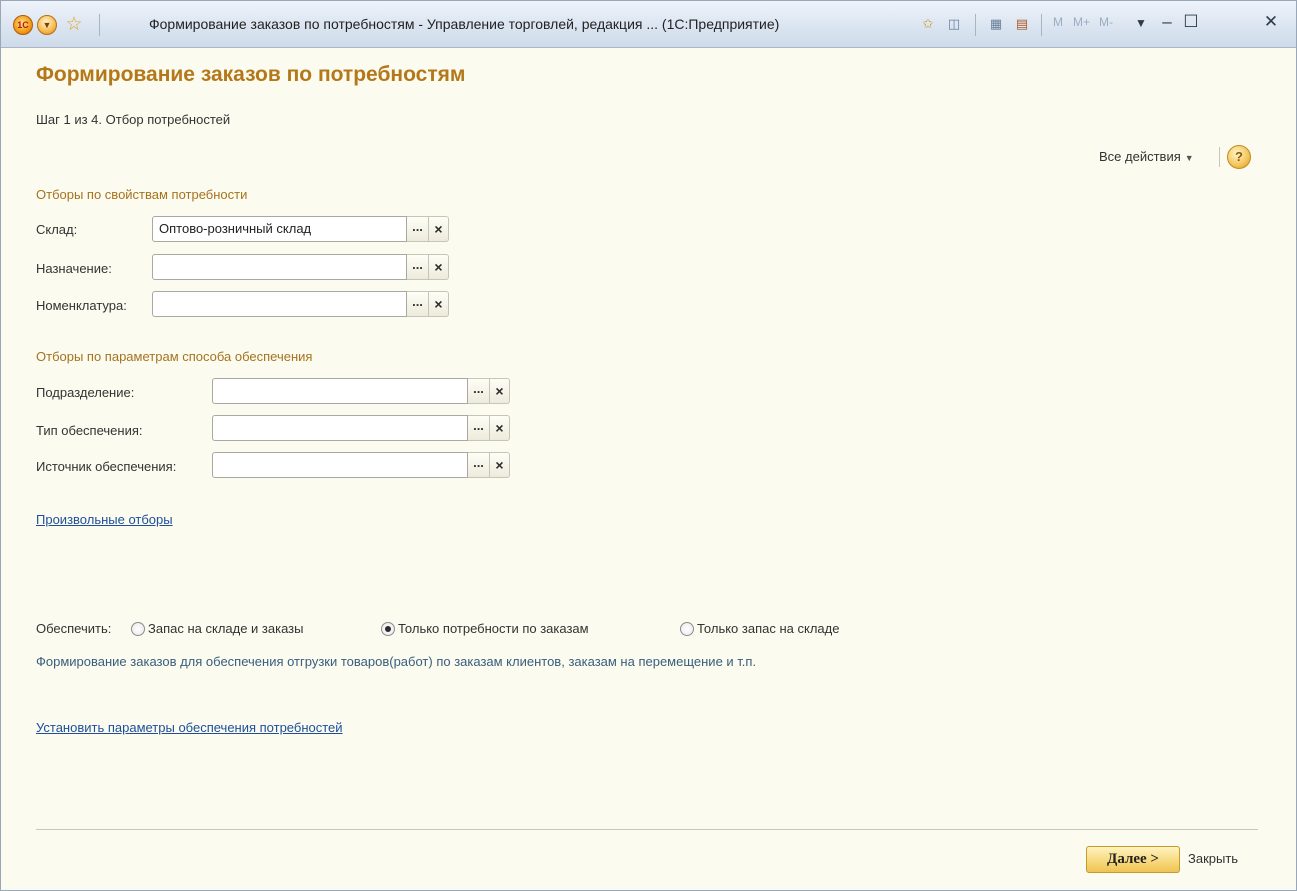 The width and height of the screenshot is (1297, 891). I want to click on section-title-need-filters: Отборы по свойствам потребности, so click(142, 194).